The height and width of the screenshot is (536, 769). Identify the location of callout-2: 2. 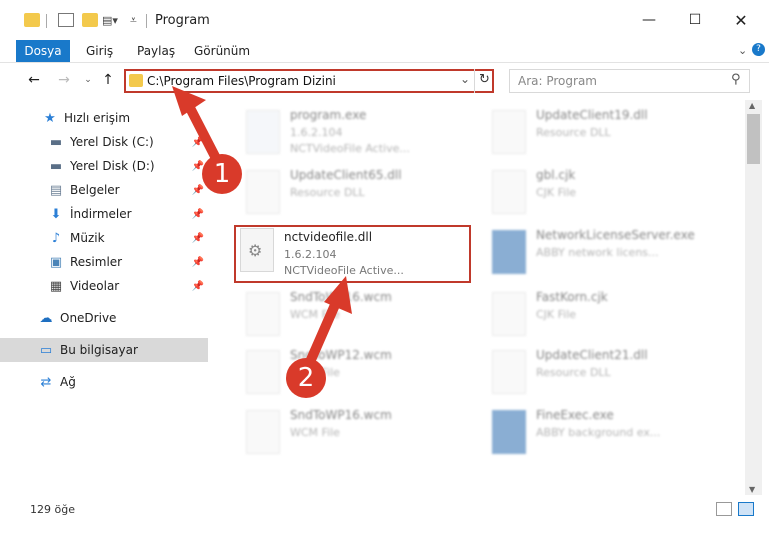
(306, 378).